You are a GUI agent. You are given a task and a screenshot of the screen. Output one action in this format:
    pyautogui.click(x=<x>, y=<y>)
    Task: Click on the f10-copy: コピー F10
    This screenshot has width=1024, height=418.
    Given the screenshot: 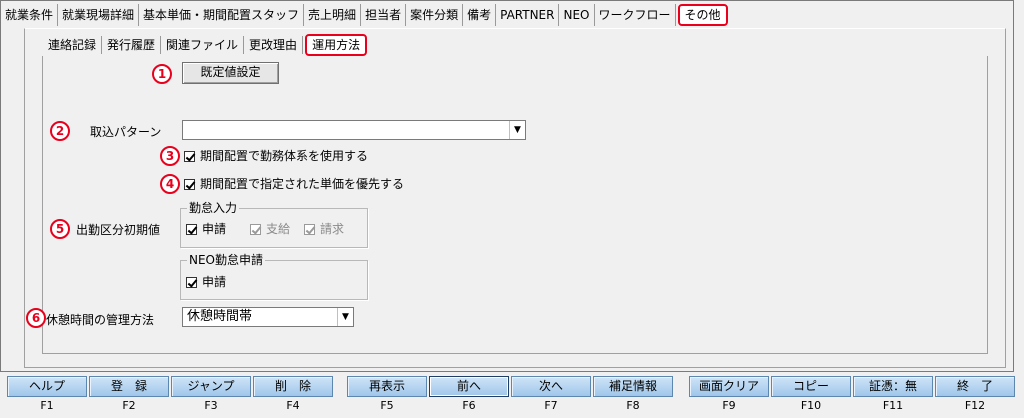 What is the action you would take?
    pyautogui.click(x=811, y=395)
    